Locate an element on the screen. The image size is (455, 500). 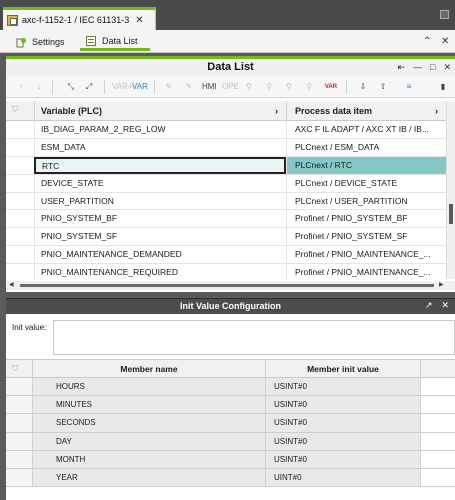
expand-all-icon: ⤢ is located at coordinates (89, 87).